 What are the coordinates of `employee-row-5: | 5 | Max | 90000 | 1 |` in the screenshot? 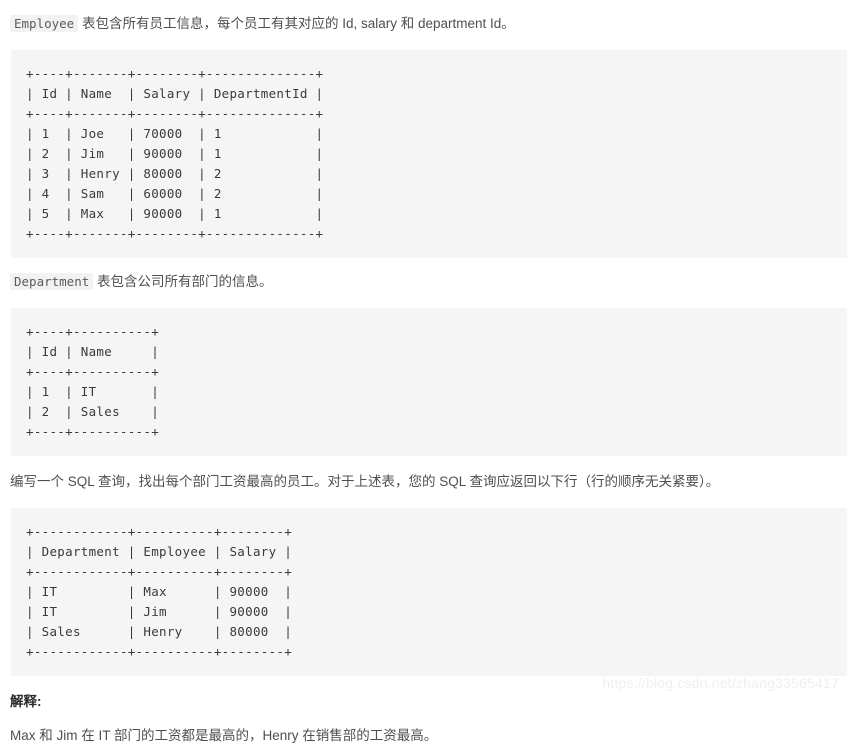 It's located at (175, 213).